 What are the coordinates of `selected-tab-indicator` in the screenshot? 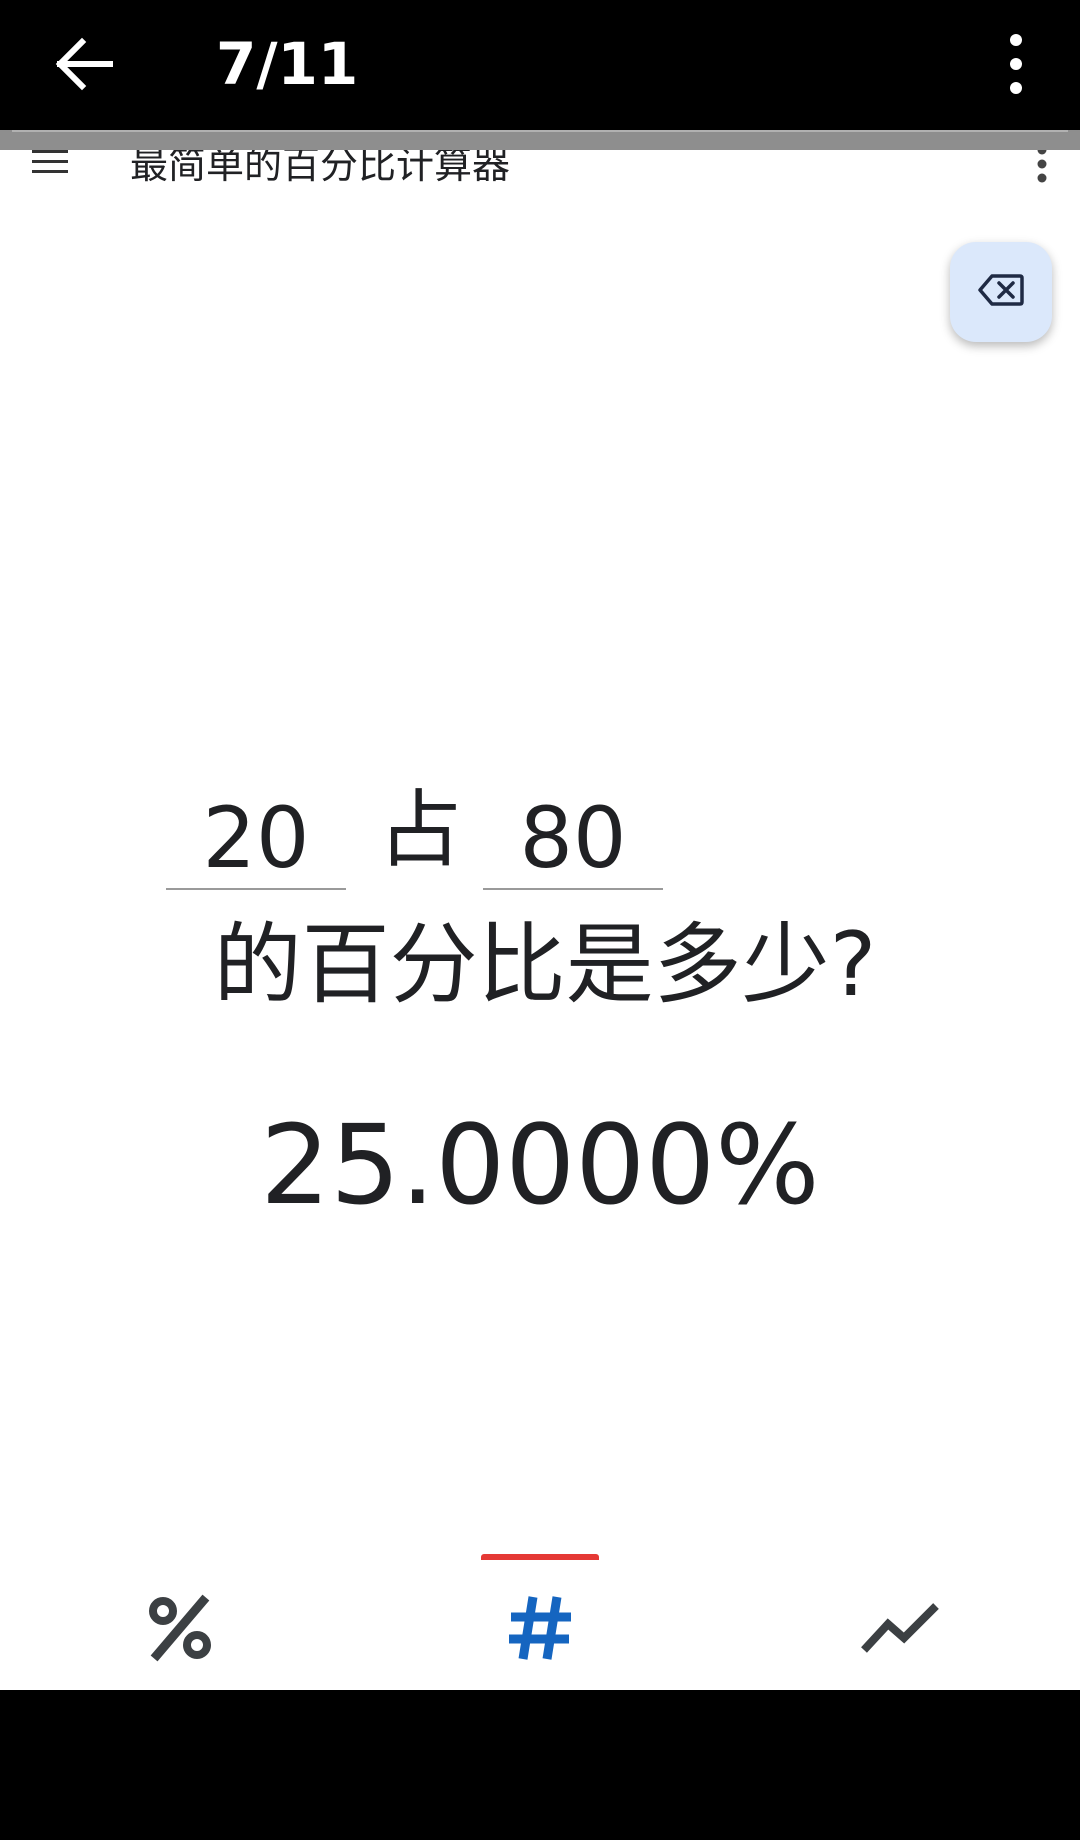 It's located at (540, 1557).